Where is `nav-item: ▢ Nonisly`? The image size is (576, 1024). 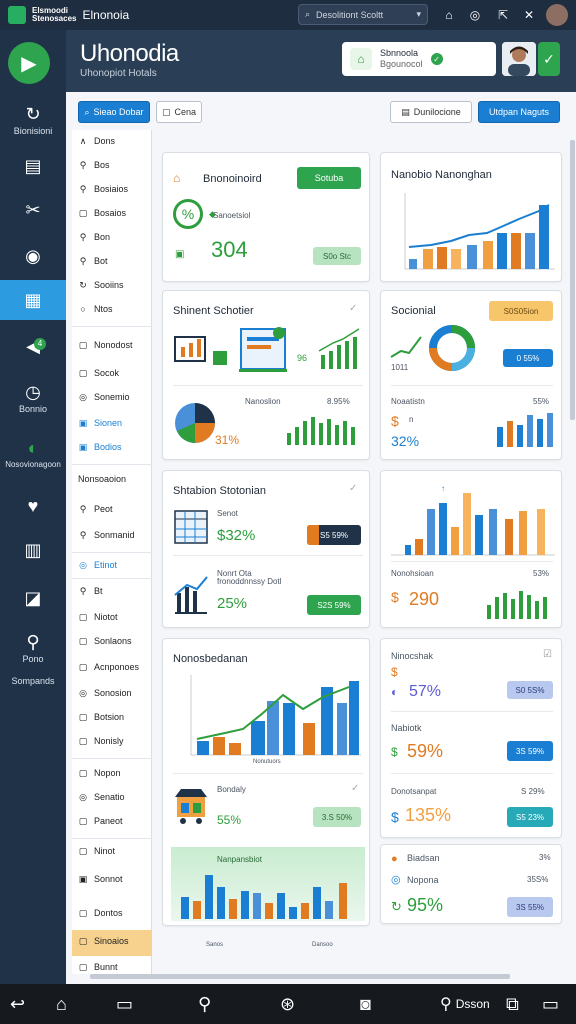
nav-item: ▢ Nonisly is located at coordinates (101, 741).